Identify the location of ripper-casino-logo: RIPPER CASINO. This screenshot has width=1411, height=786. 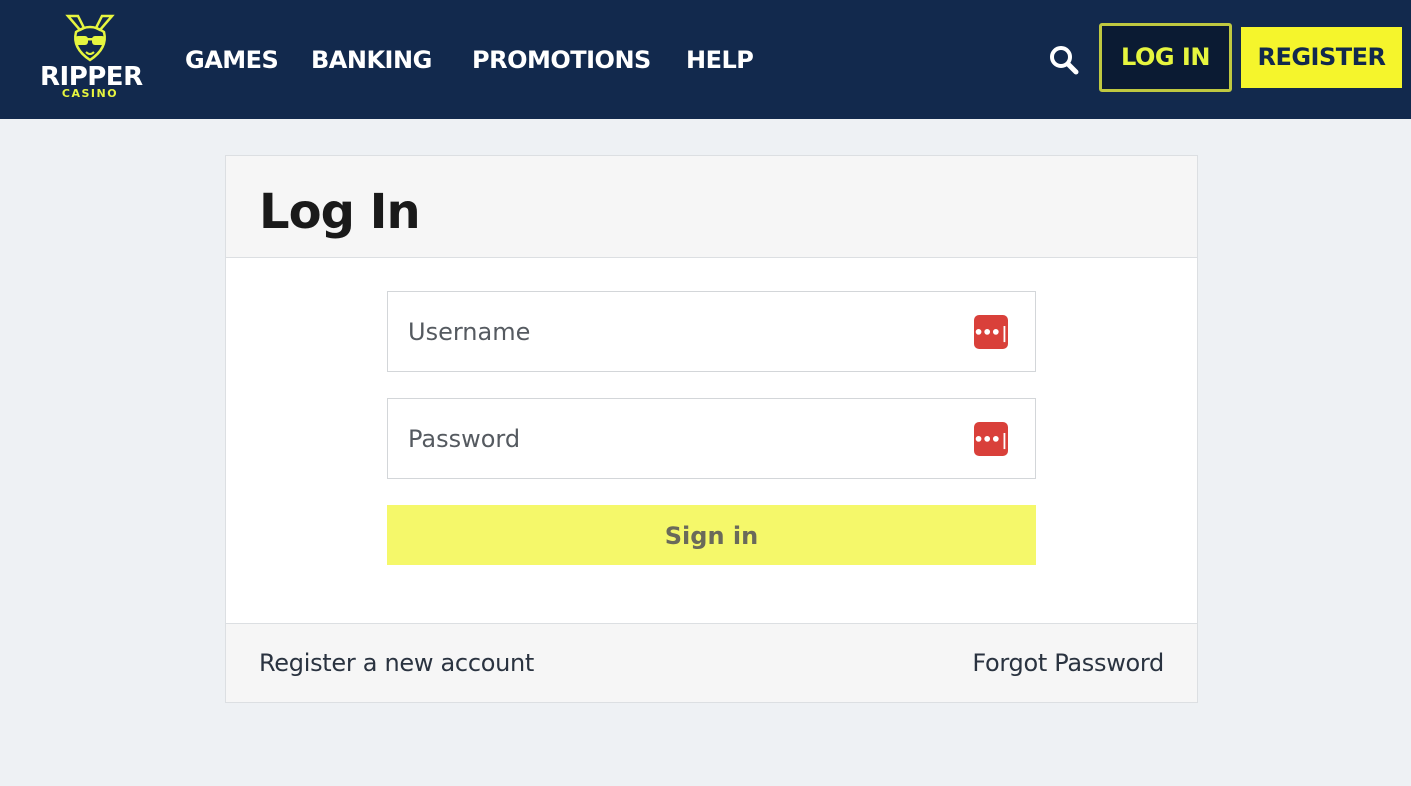
(90, 58).